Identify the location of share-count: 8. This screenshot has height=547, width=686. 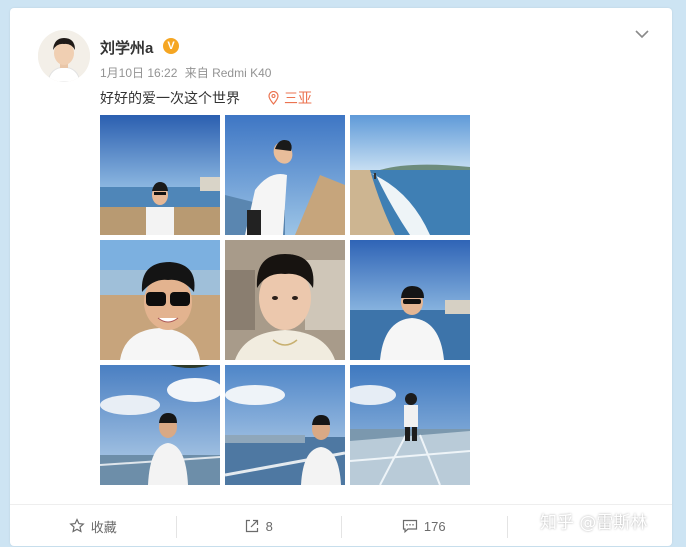
(269, 526).